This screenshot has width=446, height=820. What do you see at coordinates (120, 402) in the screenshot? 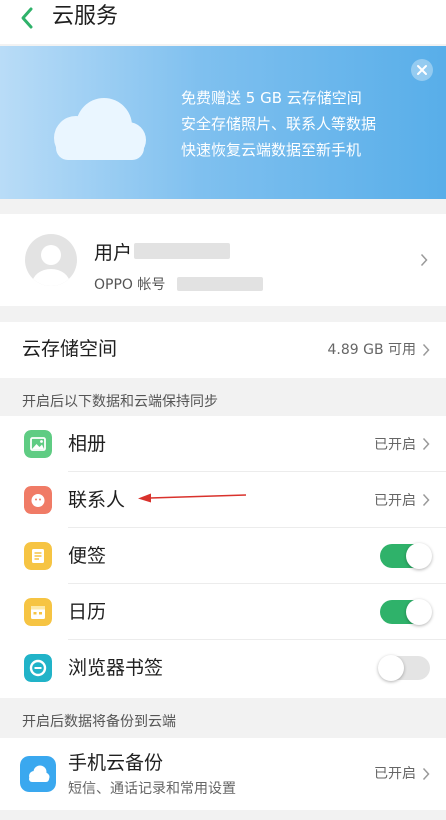
I see `sync-section-header: 开启后以下数据和云端保持同步` at bounding box center [120, 402].